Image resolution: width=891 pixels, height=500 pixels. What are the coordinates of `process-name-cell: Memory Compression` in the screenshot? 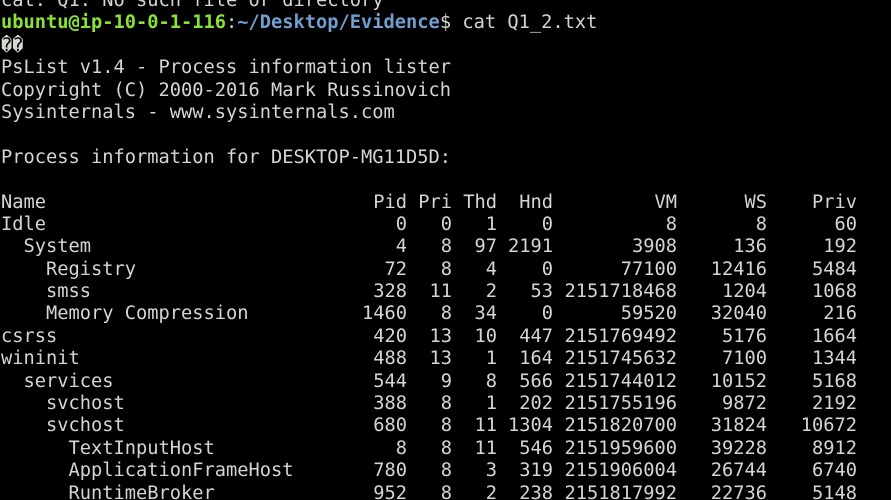 It's located at (125, 314).